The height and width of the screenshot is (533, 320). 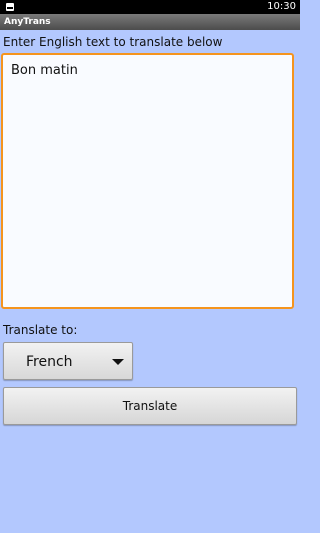 I want to click on translate-button: Translate, so click(x=150, y=406).